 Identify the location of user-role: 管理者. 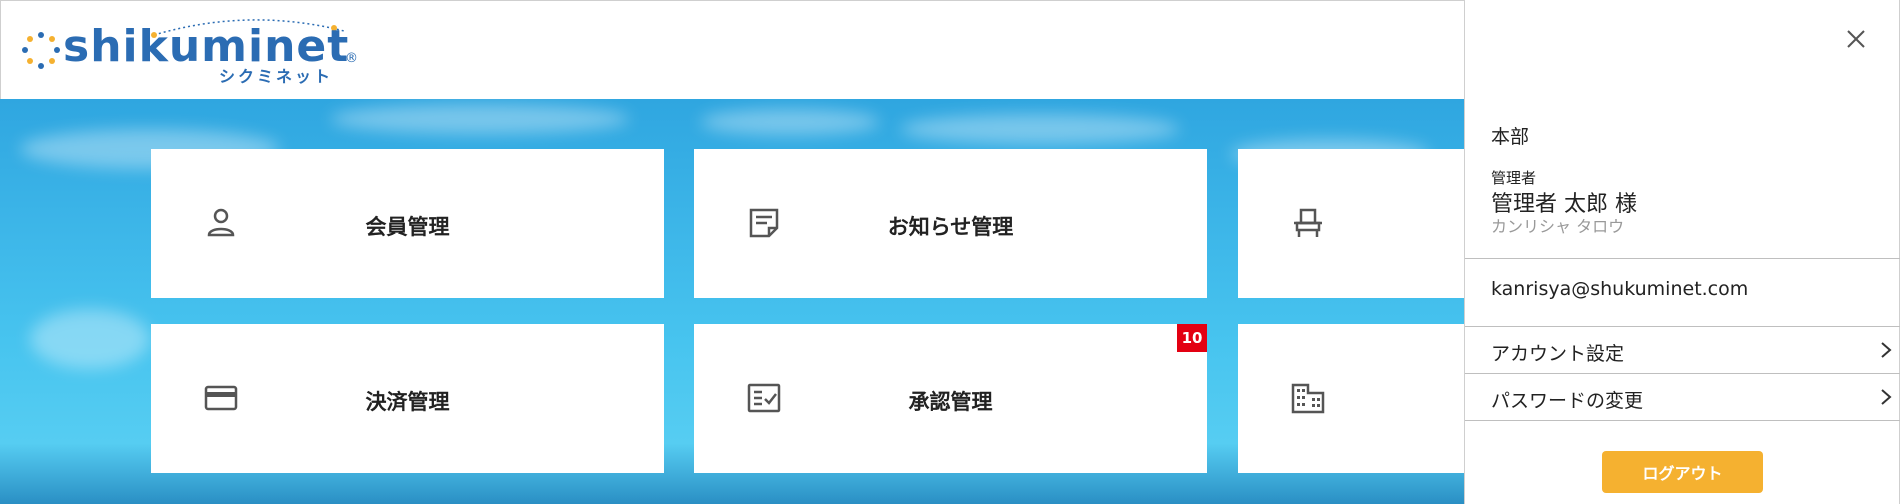
(1514, 178).